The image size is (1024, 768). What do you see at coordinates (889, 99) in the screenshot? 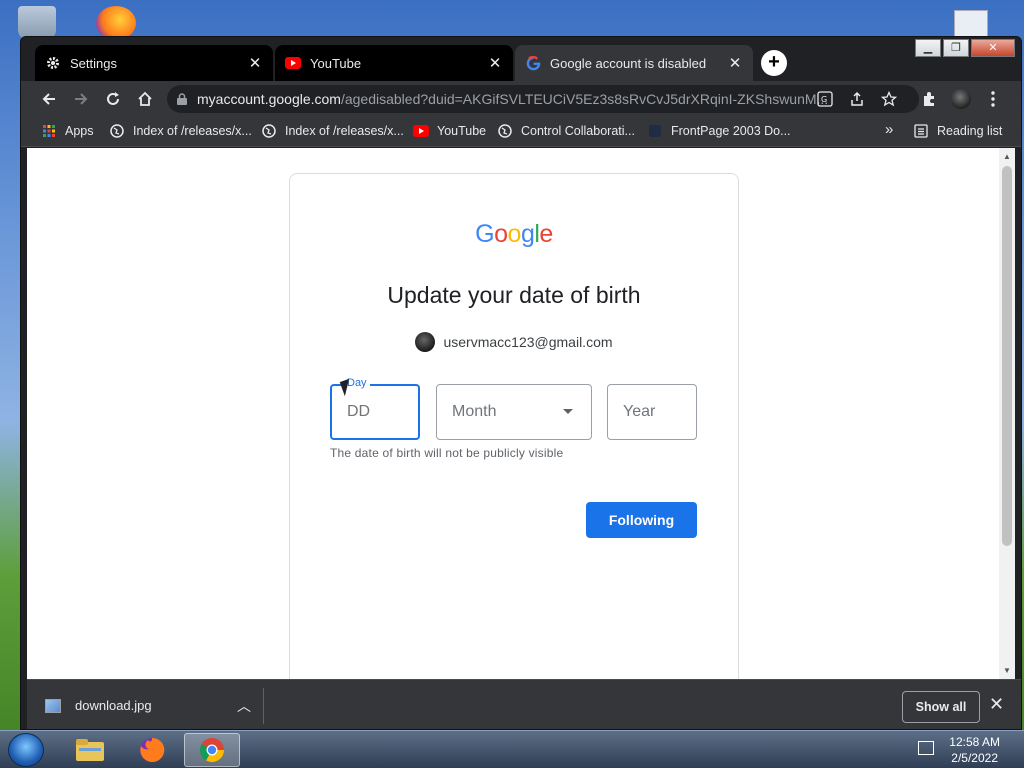
I see `bookmark-star-icon` at bounding box center [889, 99].